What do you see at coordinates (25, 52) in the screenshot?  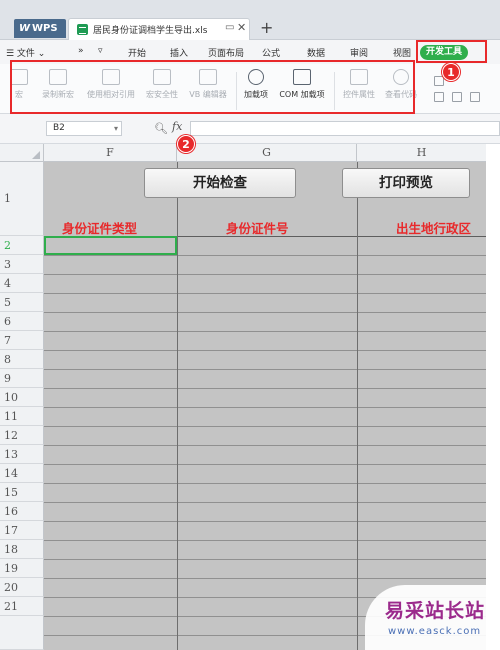 I see `file-menu: ☰ 文件 ⌄` at bounding box center [25, 52].